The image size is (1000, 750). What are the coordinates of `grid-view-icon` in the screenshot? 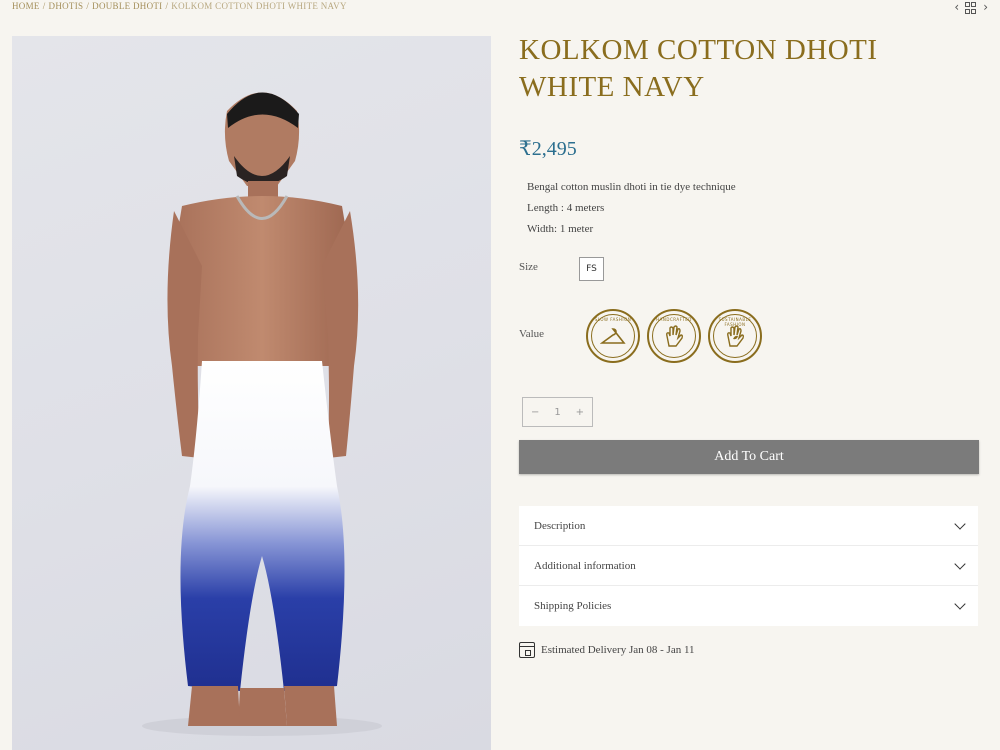 It's located at (971, 8).